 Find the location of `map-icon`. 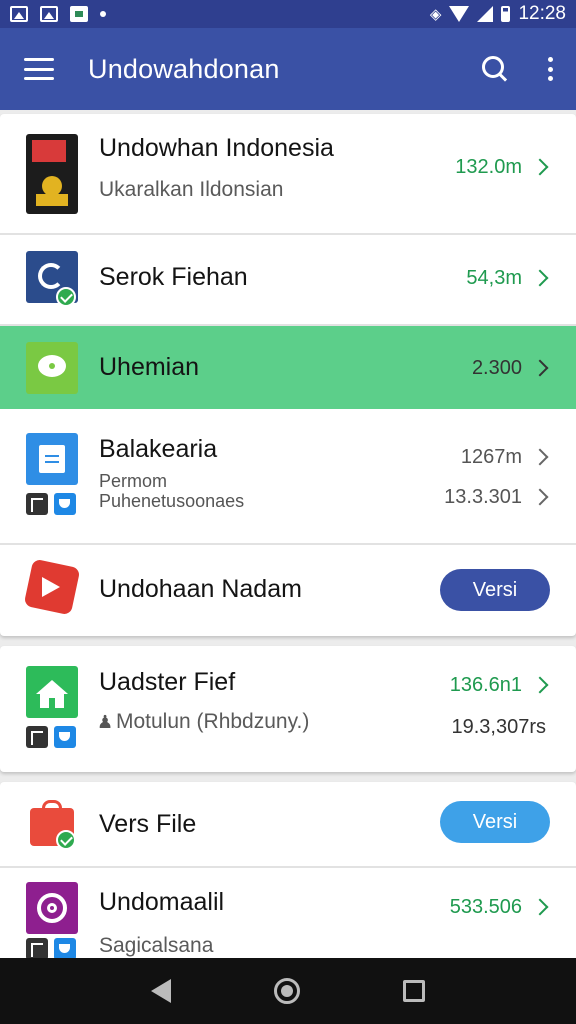

map-icon is located at coordinates (79, 14).